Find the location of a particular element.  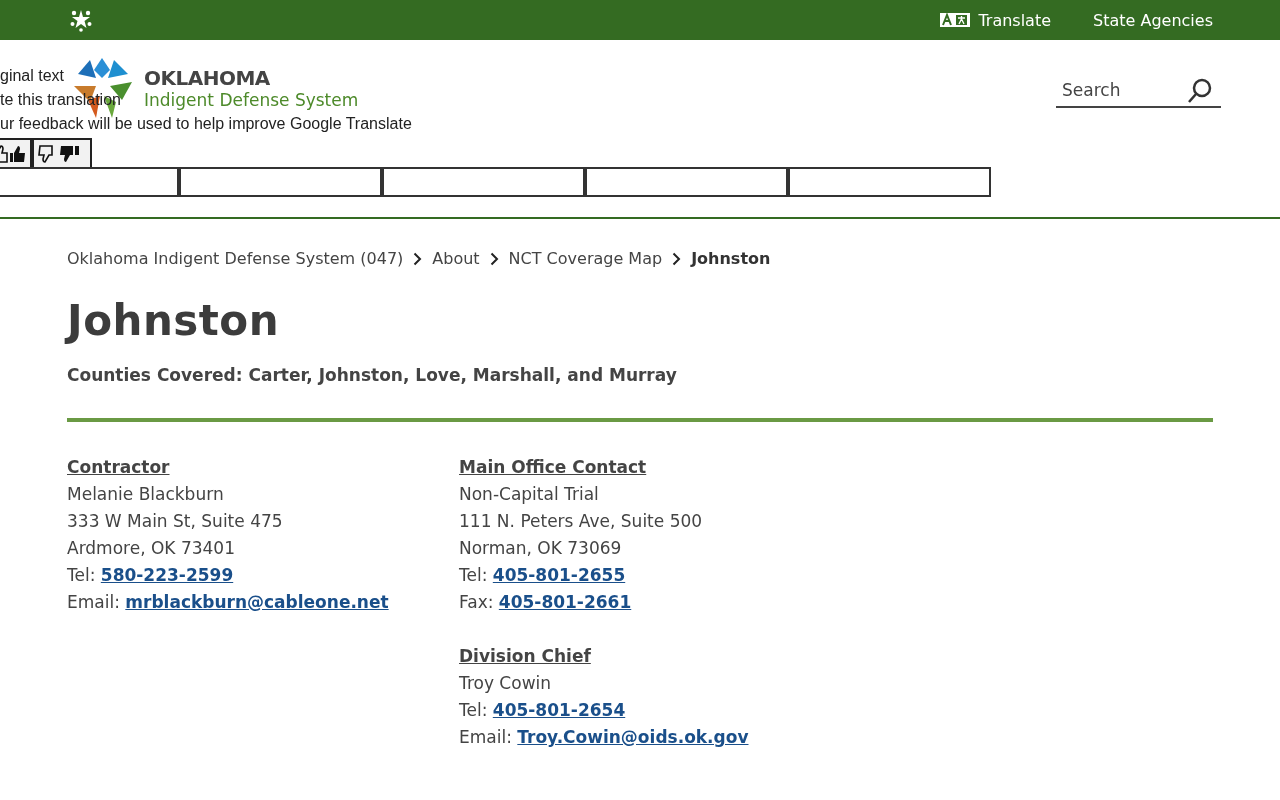

search-icon is located at coordinates (1200, 91).